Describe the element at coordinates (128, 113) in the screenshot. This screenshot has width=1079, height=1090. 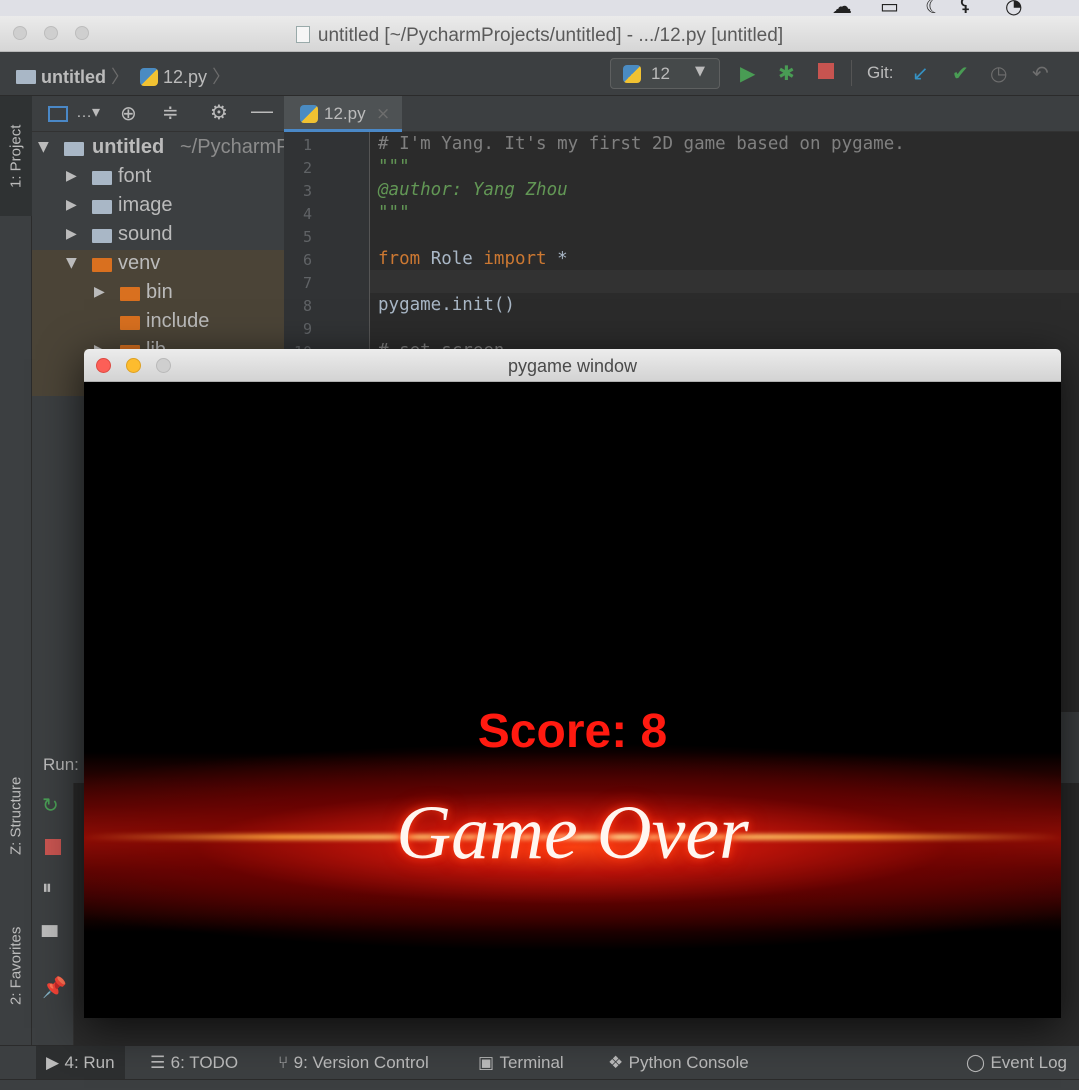
I see `locate-target-icon: ⊕` at that location.